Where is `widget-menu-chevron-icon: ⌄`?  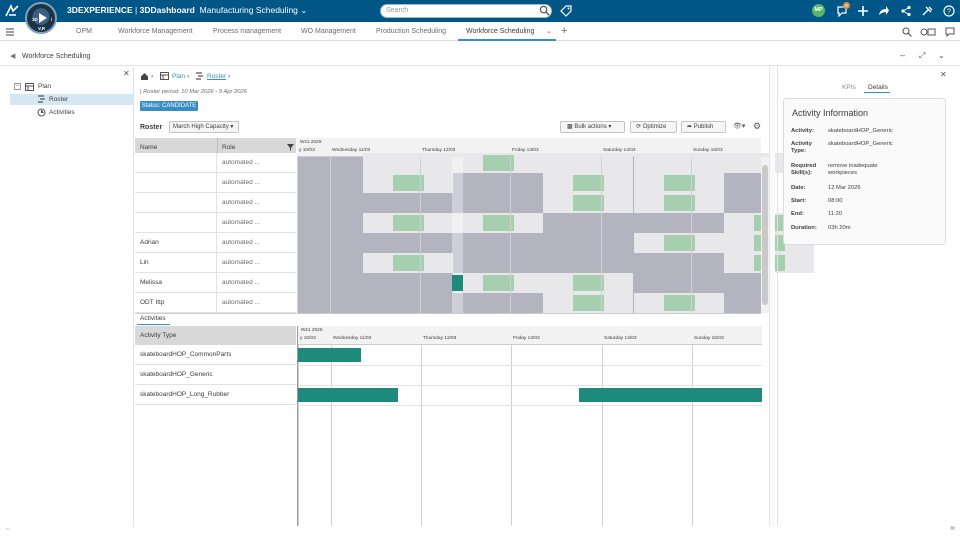
widget-menu-chevron-icon: ⌄ is located at coordinates (941, 55).